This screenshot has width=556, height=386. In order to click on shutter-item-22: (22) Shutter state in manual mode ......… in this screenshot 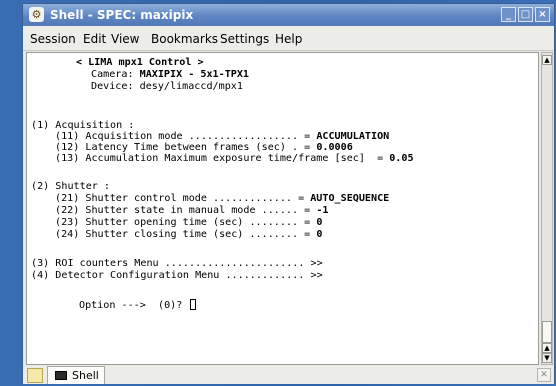, I will do `click(191, 210)`.